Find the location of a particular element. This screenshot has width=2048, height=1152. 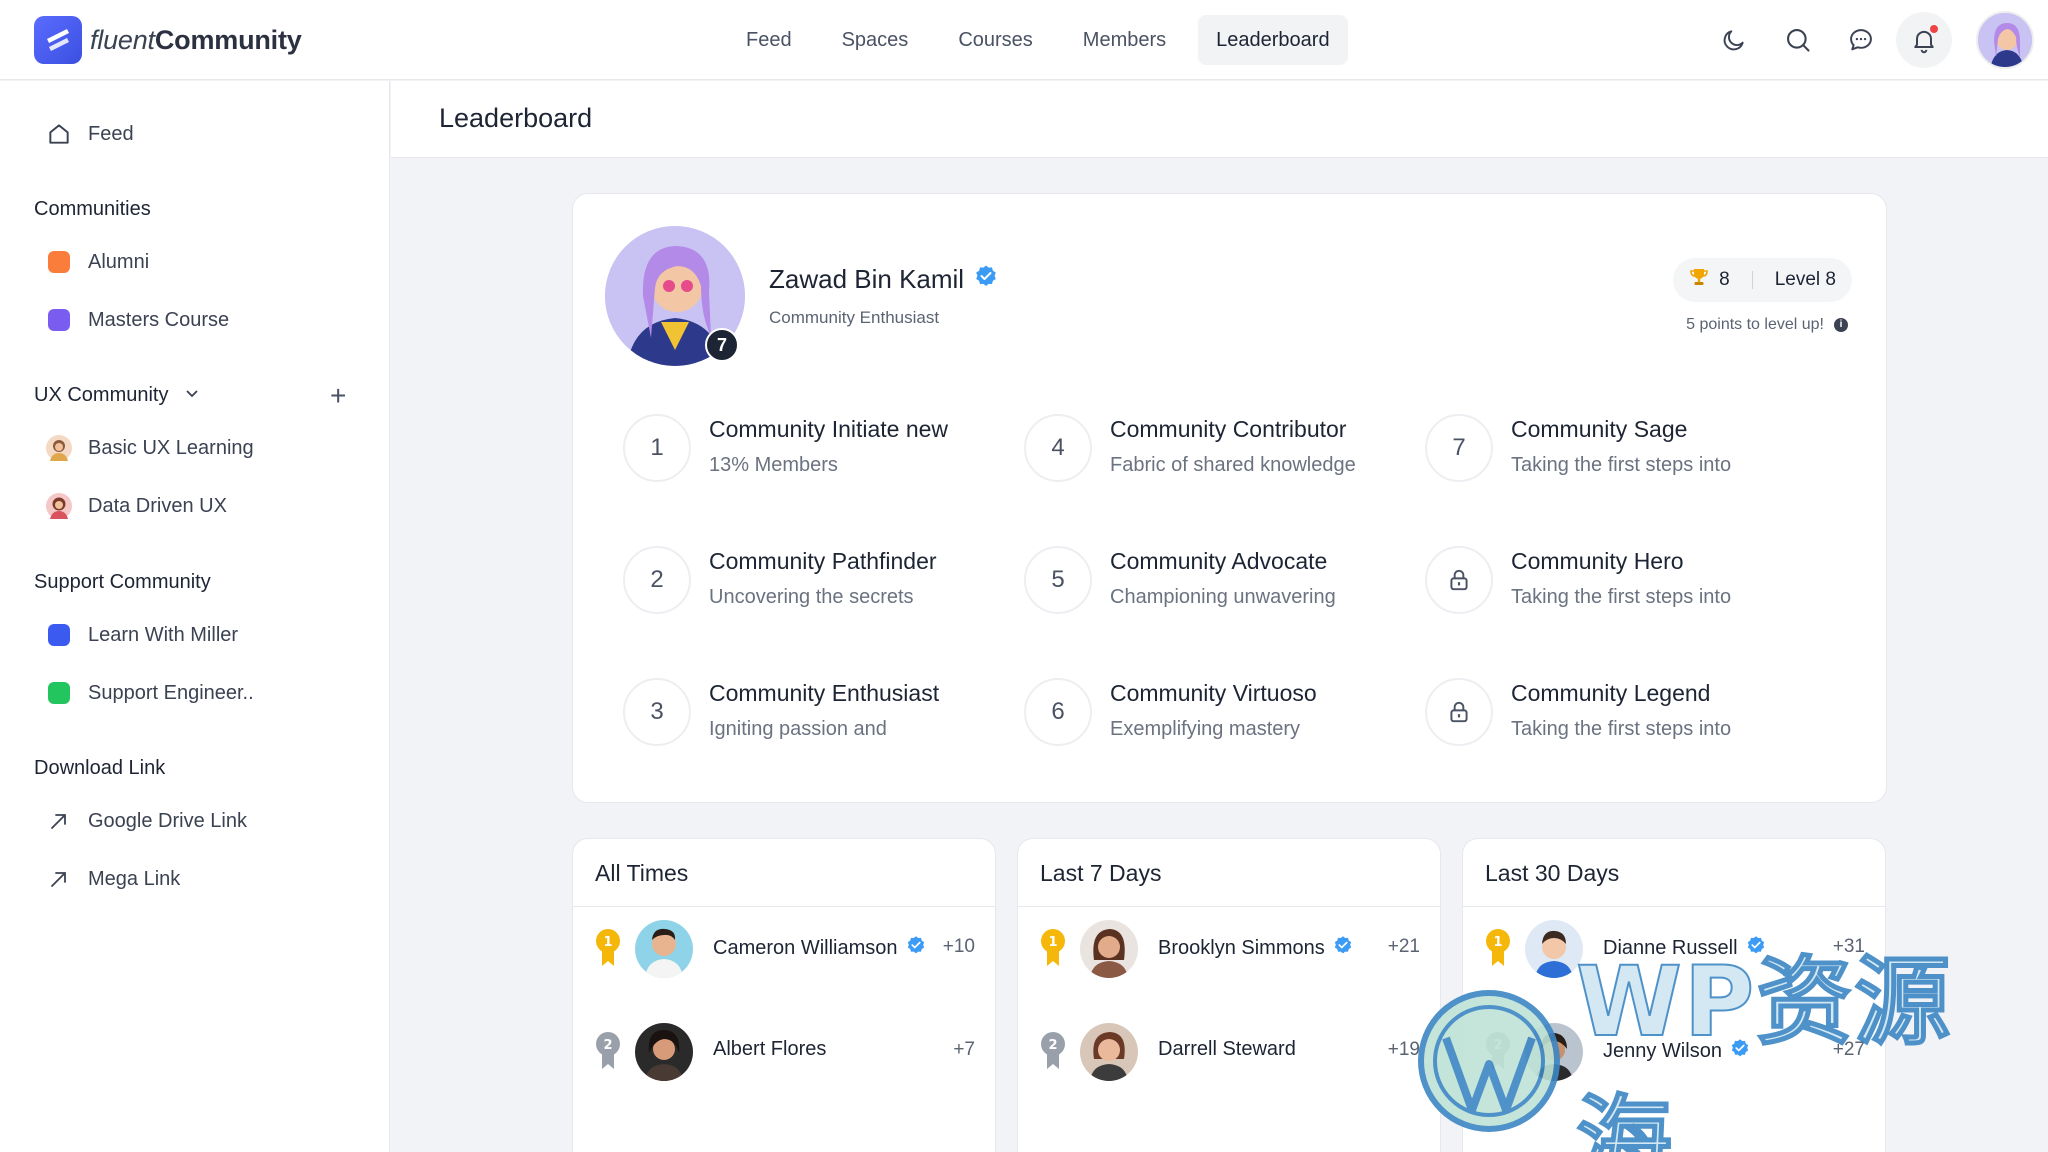

watermark: WP资源海 is located at coordinates (1726, 1048).